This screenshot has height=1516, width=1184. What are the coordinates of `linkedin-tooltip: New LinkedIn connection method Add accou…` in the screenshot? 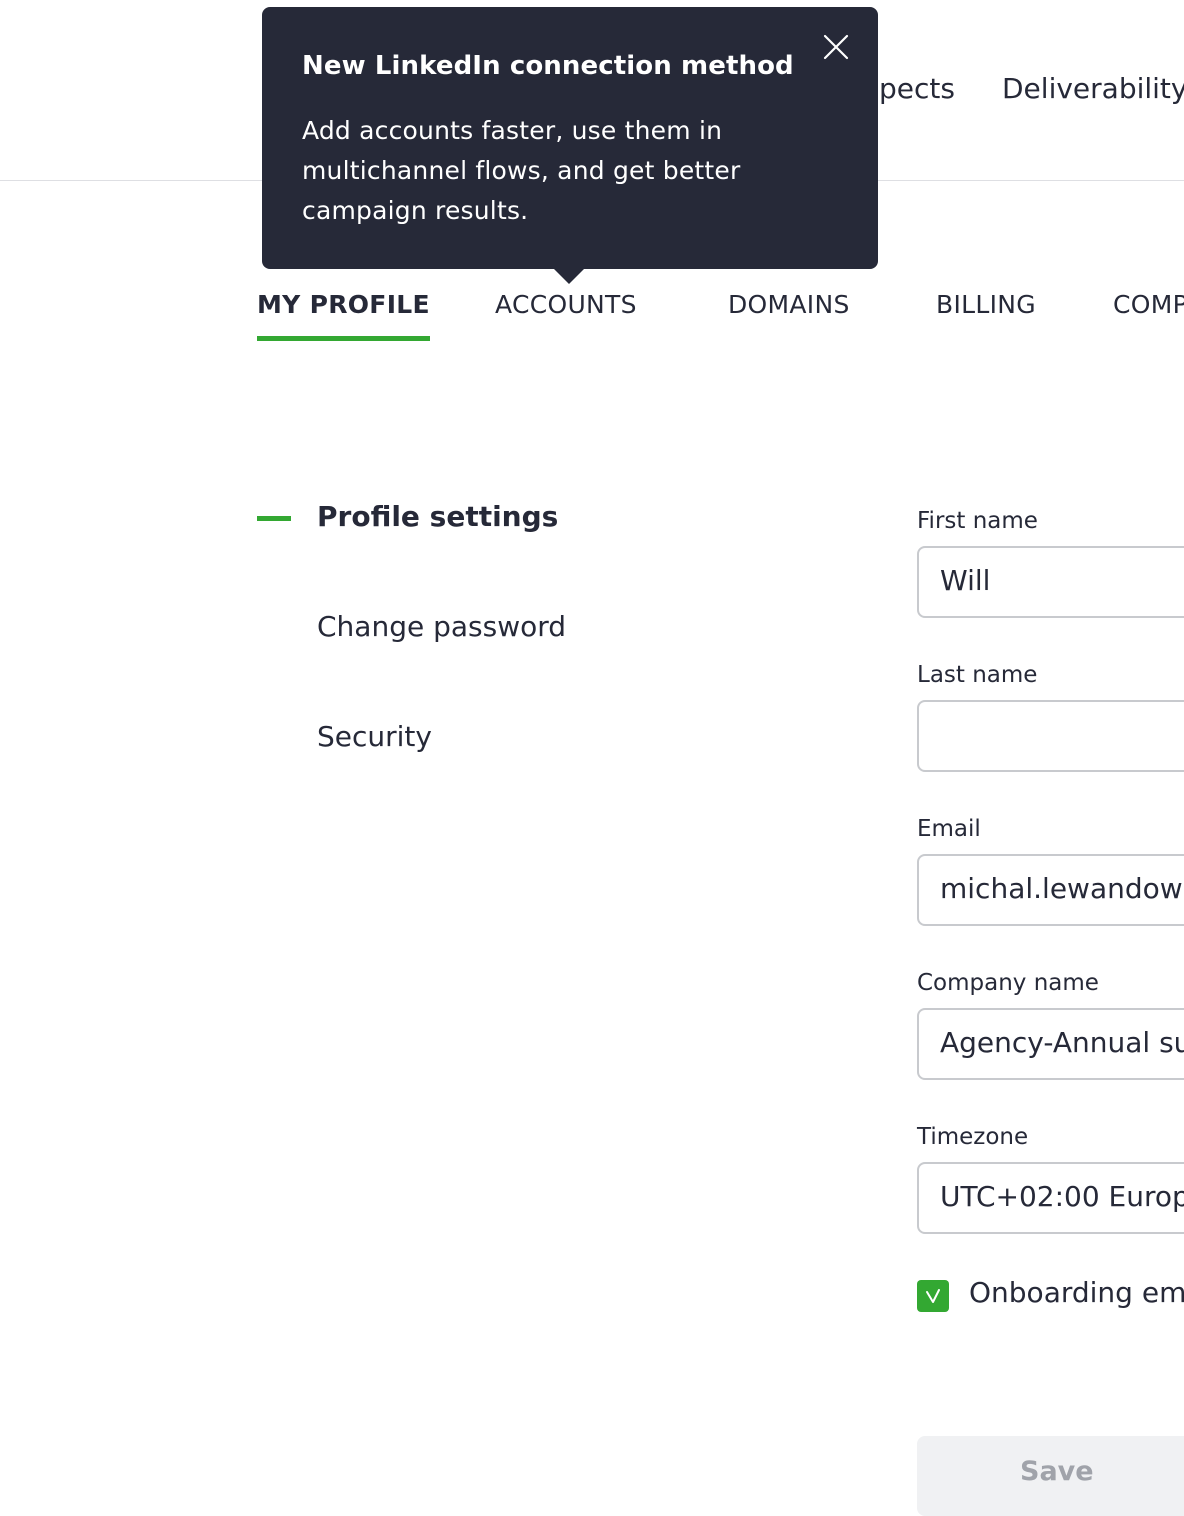 It's located at (570, 145).